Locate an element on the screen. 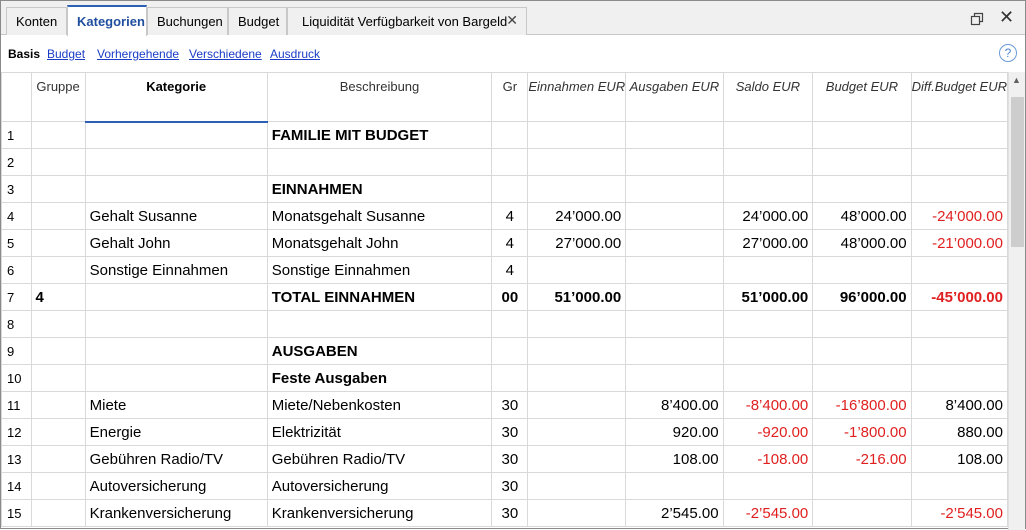 This screenshot has width=1026, height=530. cell-beschreibung: Krankenversicherung is located at coordinates (379, 513).